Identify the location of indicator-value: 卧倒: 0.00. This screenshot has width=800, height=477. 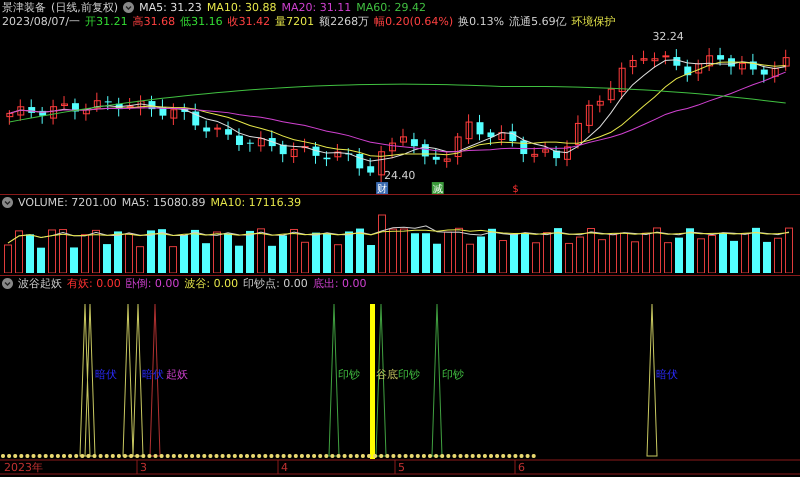
(153, 283).